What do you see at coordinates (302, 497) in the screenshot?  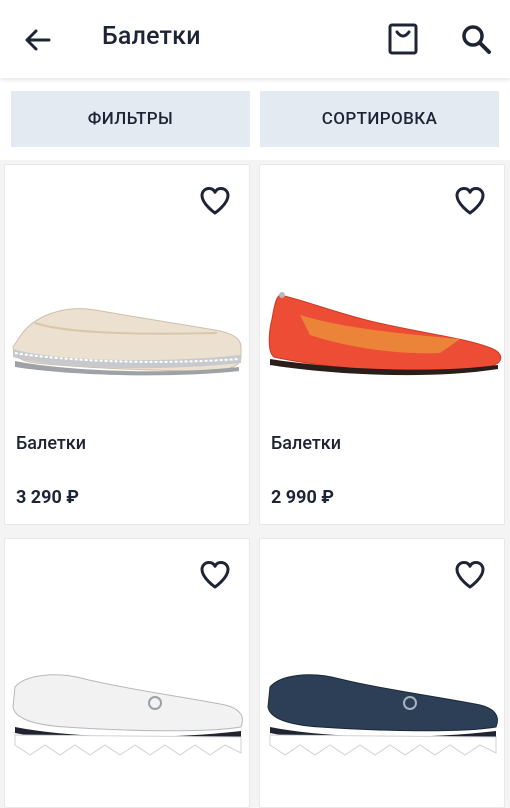 I see `product-price: 2 990 ₽` at bounding box center [302, 497].